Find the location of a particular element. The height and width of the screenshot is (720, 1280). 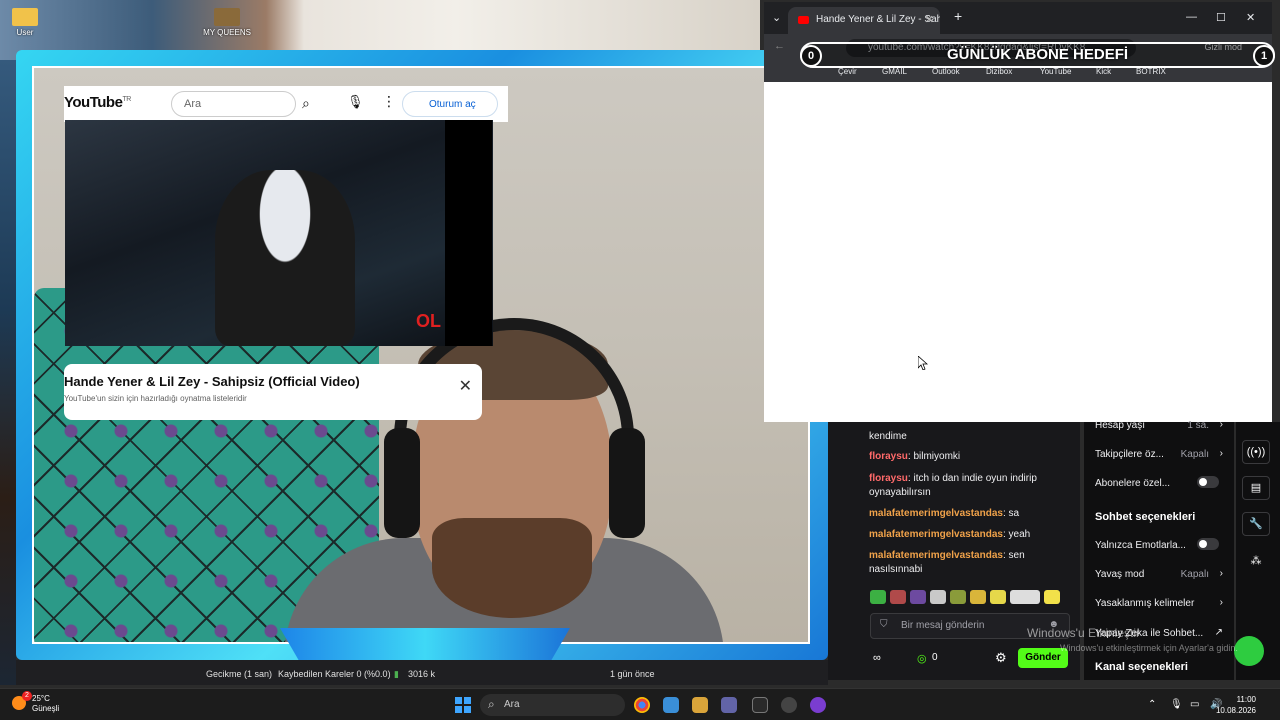

bookmark-youtube: YouTube is located at coordinates (1055, 71).